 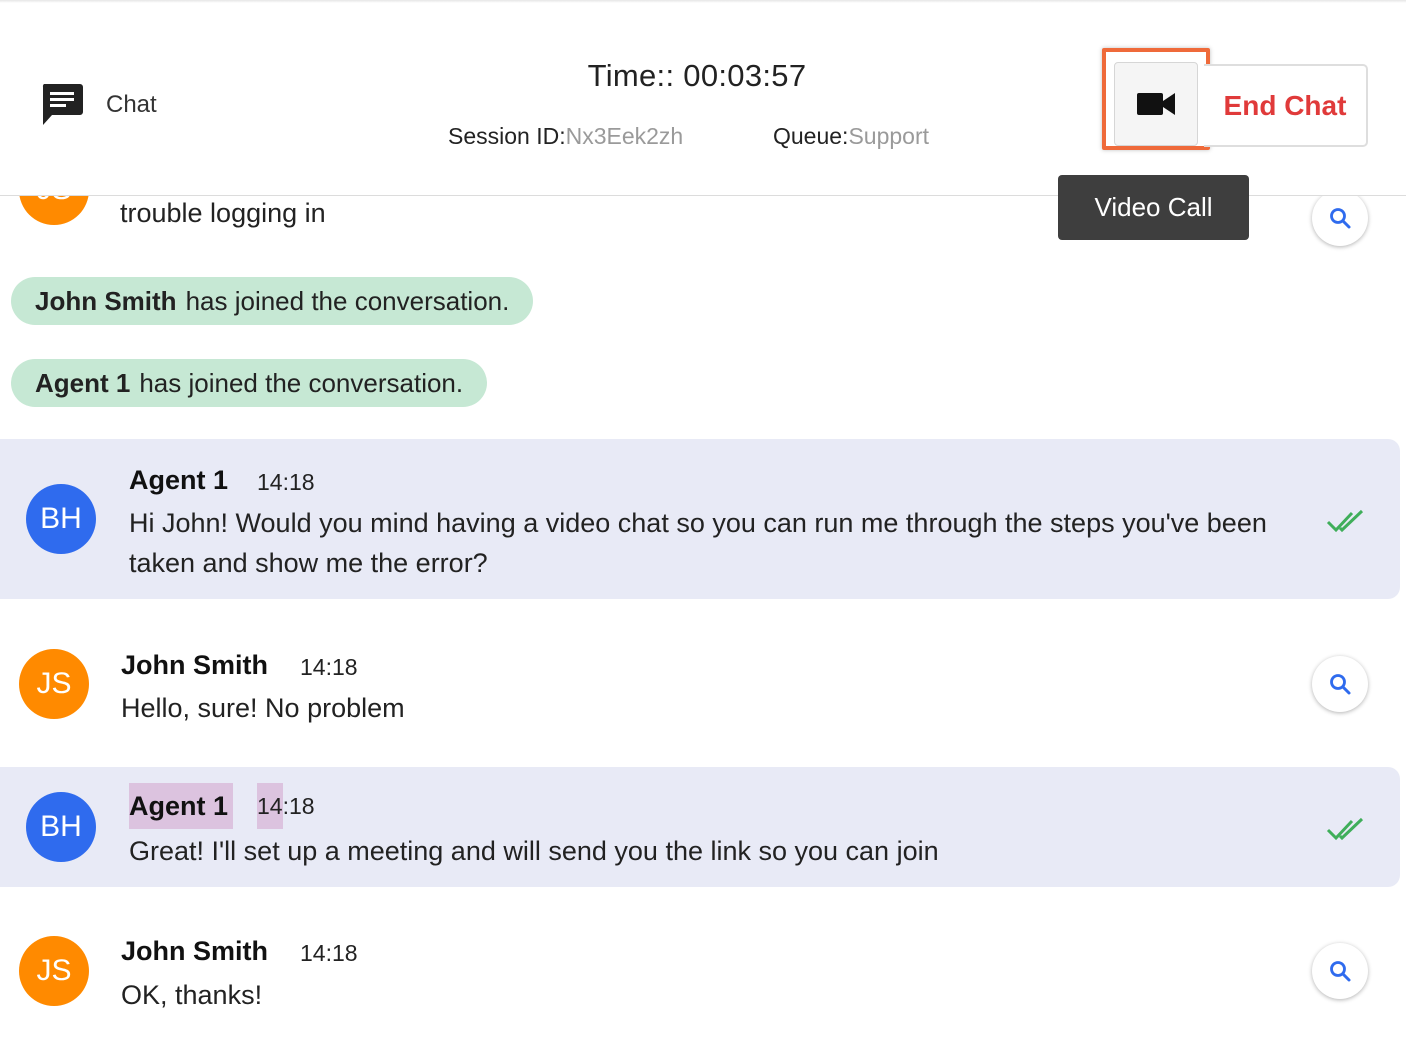 What do you see at coordinates (131, 104) in the screenshot?
I see `chat-tab-label: Chat` at bounding box center [131, 104].